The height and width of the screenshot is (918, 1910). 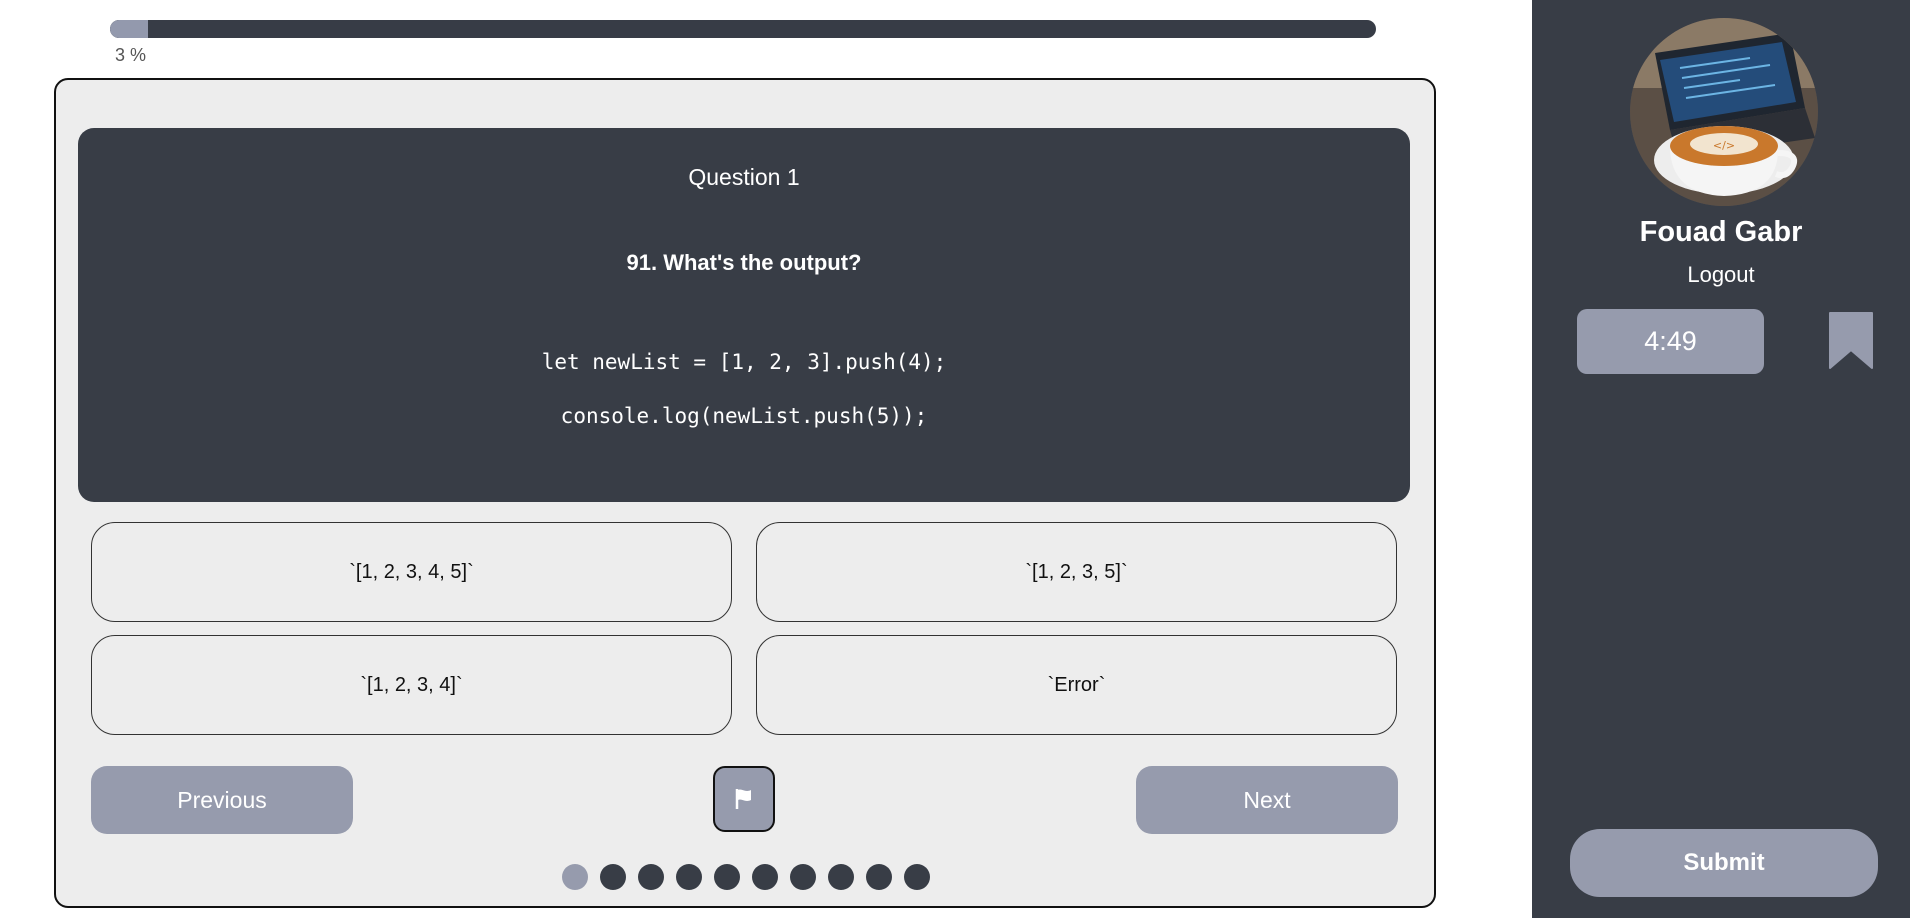 I want to click on timer: 4:49, so click(x=1670, y=341).